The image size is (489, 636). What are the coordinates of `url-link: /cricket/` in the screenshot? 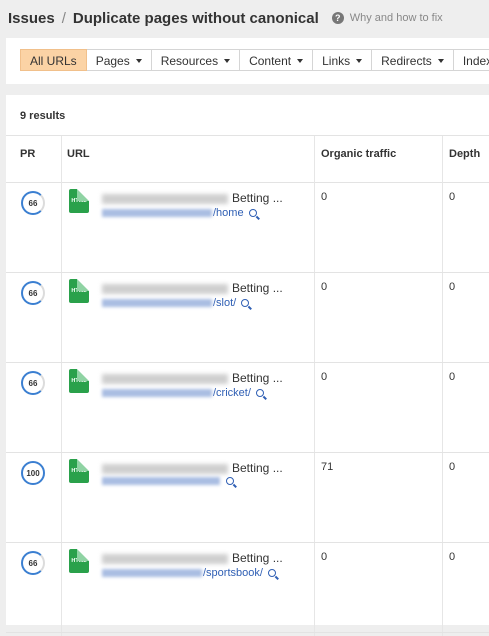 It's located at (183, 393).